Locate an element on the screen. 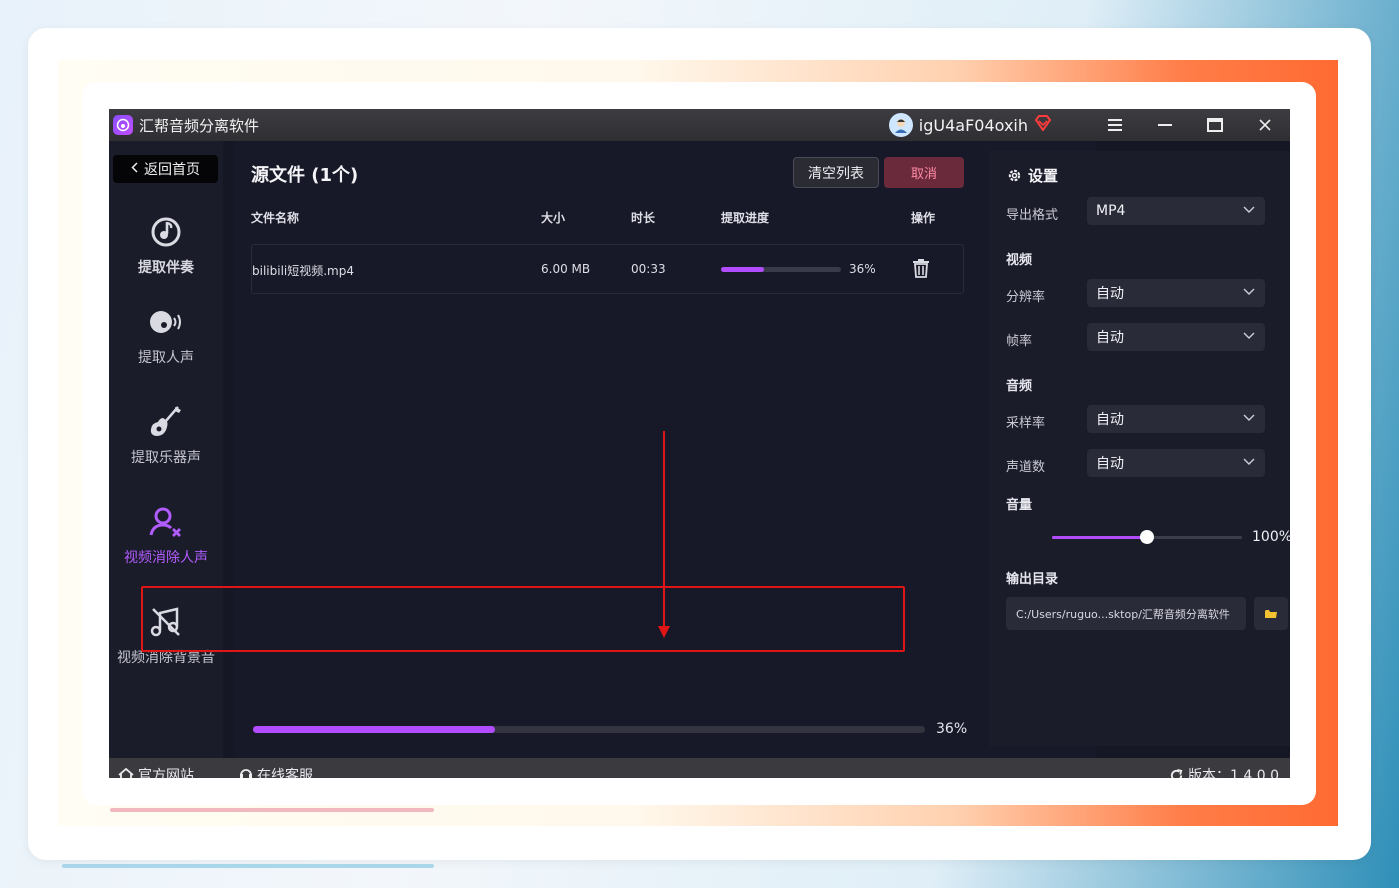 The image size is (1399, 888). audio-section-heading: 音频 is located at coordinates (1019, 386).